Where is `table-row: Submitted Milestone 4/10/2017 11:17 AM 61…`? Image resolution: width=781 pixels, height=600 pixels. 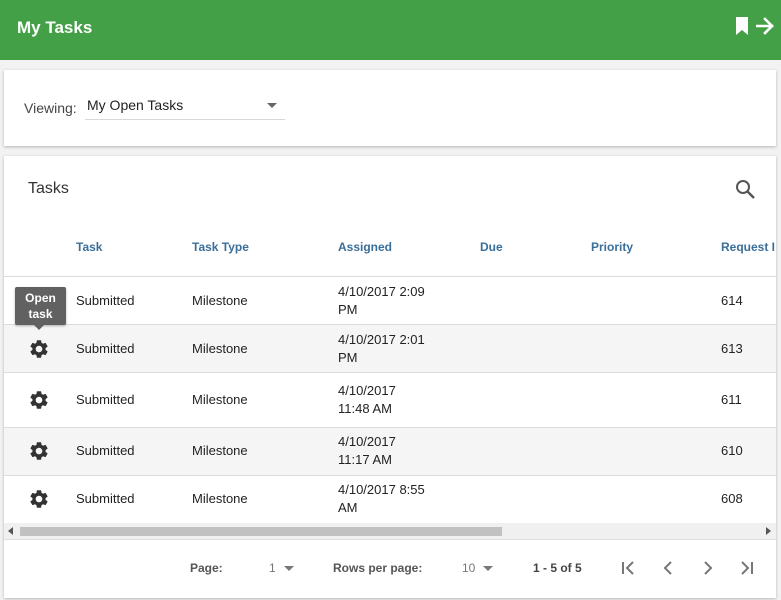
table-row: Submitted Milestone 4/10/2017 11:17 AM 61… is located at coordinates (390, 452).